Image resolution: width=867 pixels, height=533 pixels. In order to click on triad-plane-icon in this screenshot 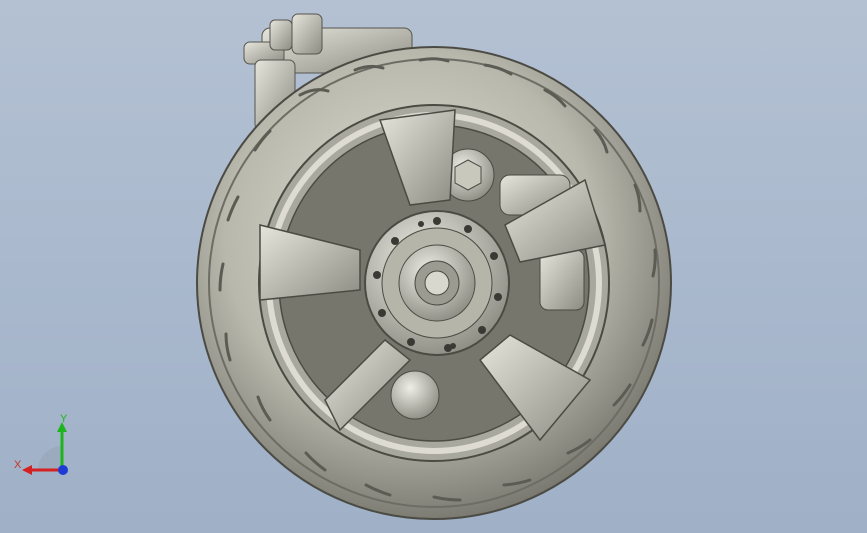, I will do `click(50, 458)`.